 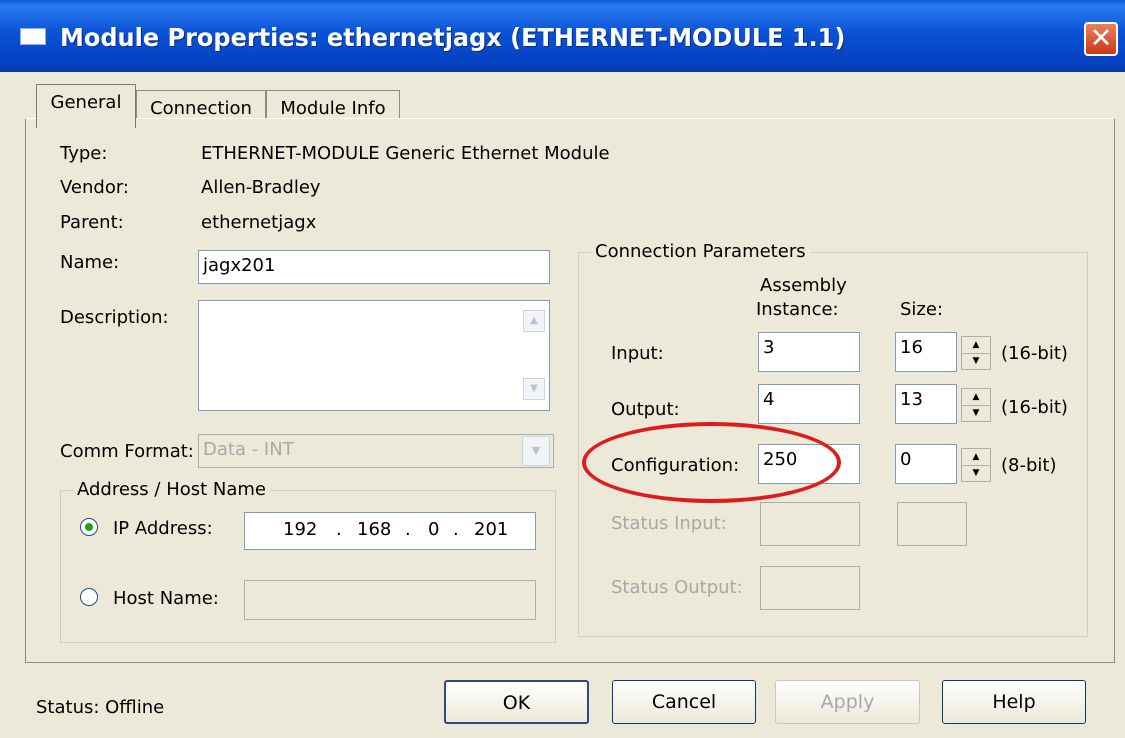 I want to click on apply-button: Apply, so click(x=847, y=702).